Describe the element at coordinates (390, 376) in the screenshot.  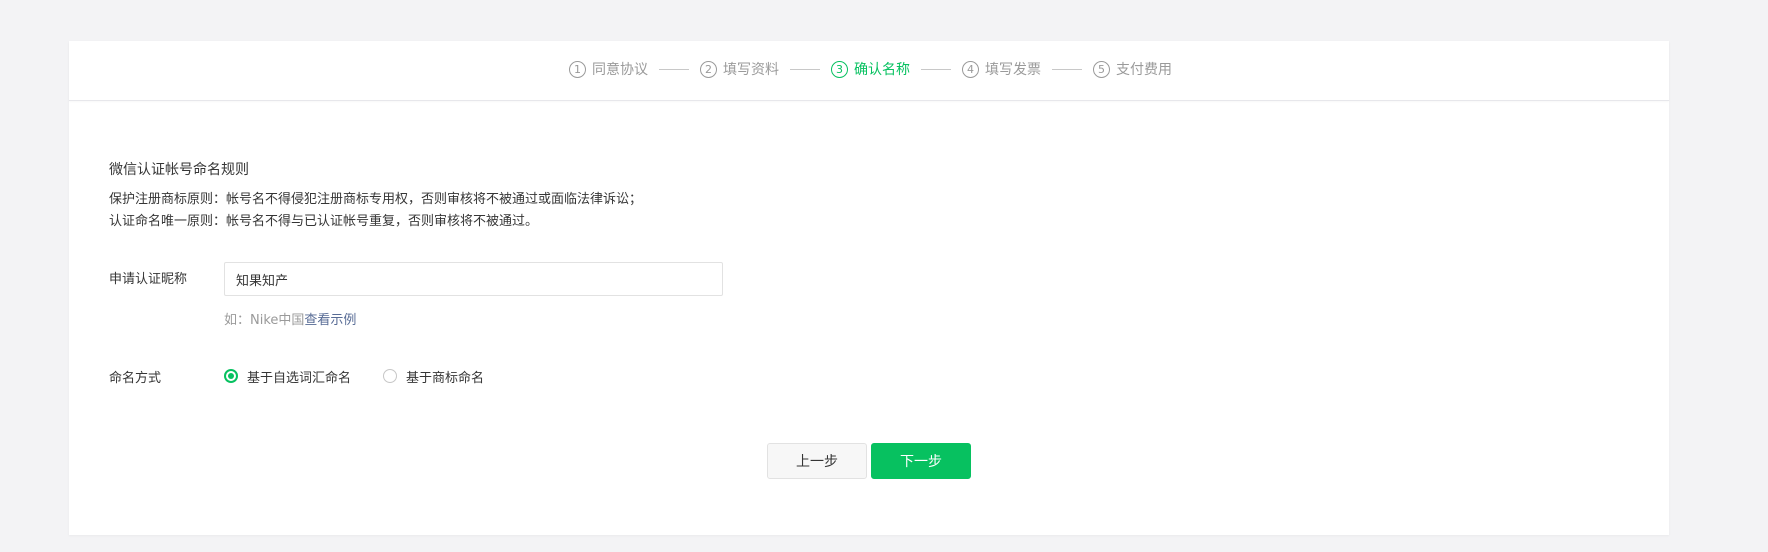
I see `radio-unchecked-icon` at that location.